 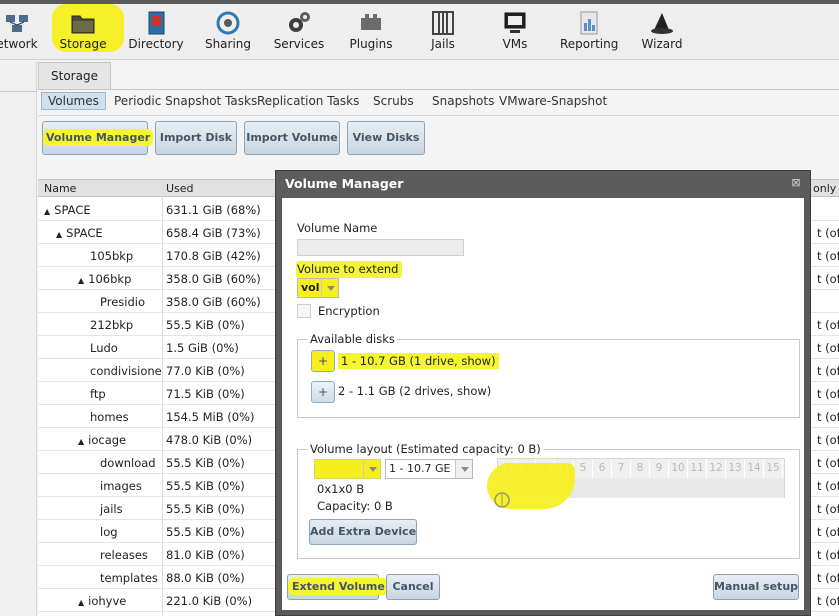 I want to click on nav-directory: Directory, so click(x=156, y=31).